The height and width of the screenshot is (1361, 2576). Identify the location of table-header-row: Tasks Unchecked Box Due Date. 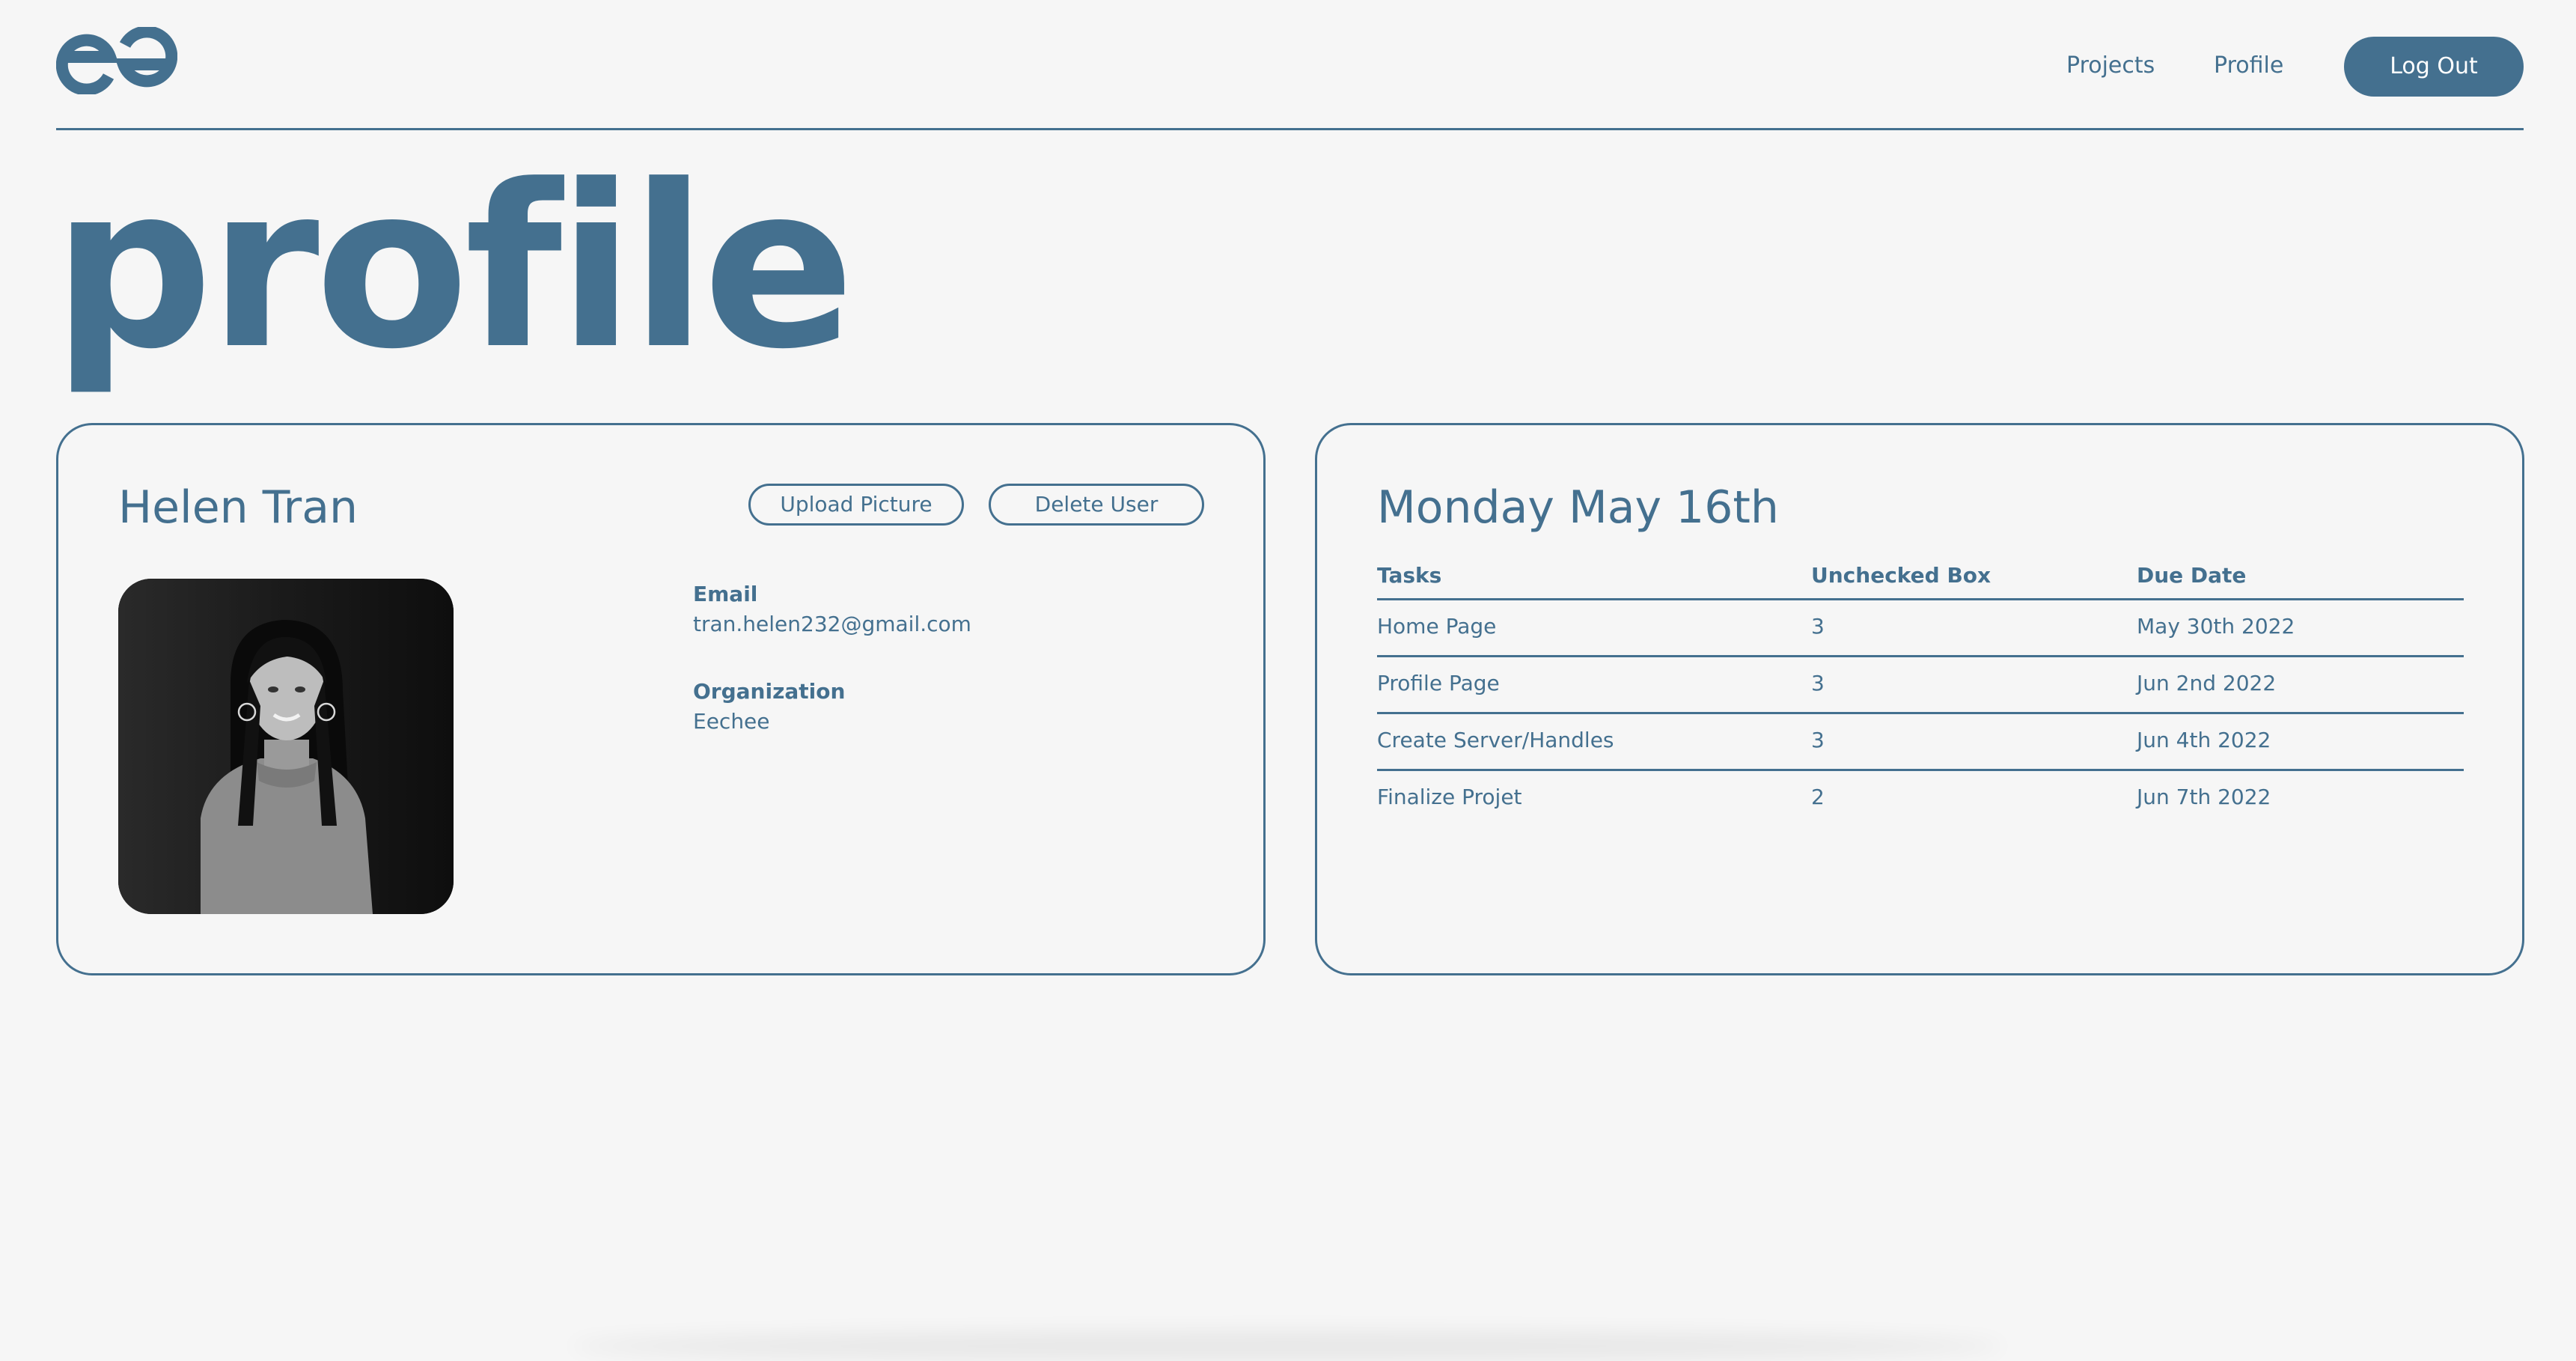
(1920, 576).